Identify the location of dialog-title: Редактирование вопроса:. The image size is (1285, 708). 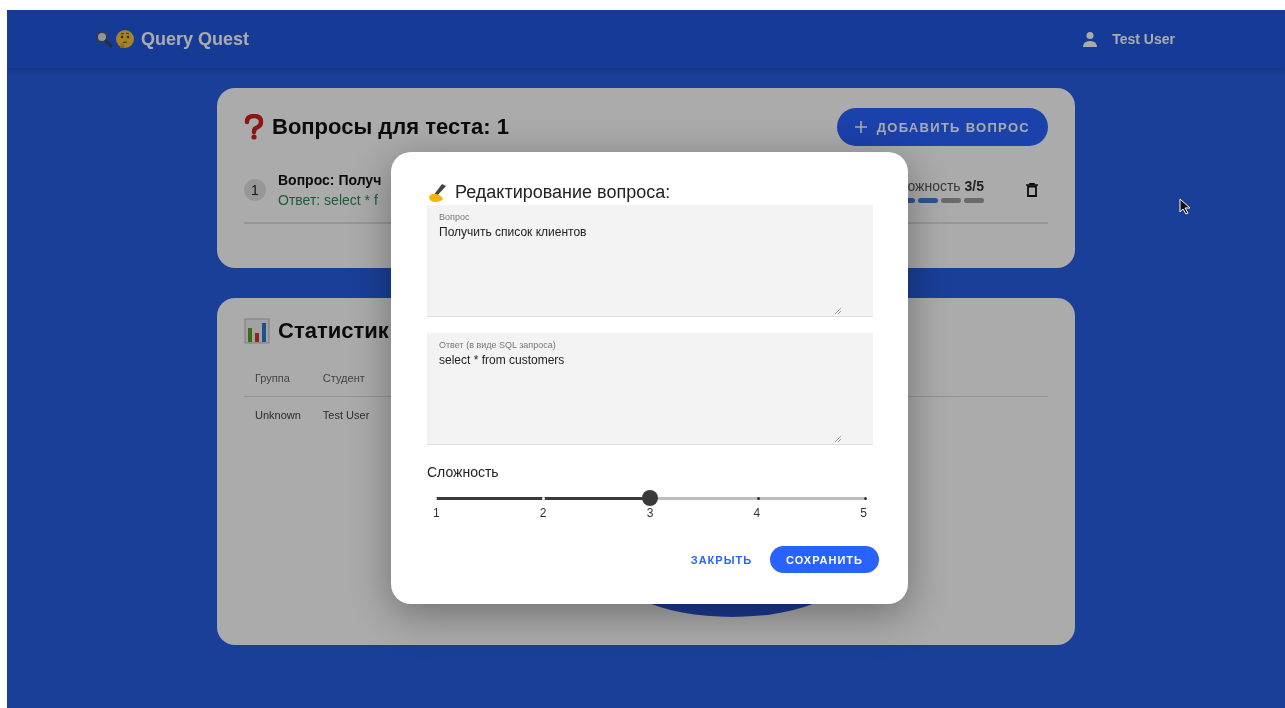
(563, 192).